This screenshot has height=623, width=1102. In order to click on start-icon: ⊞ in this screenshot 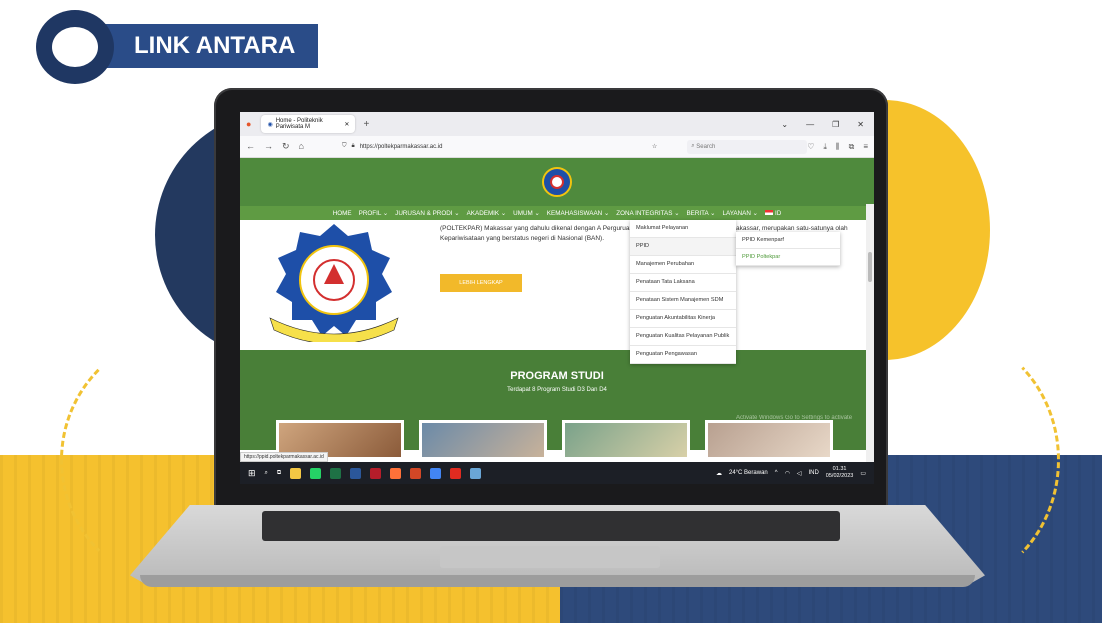, I will do `click(252, 473)`.